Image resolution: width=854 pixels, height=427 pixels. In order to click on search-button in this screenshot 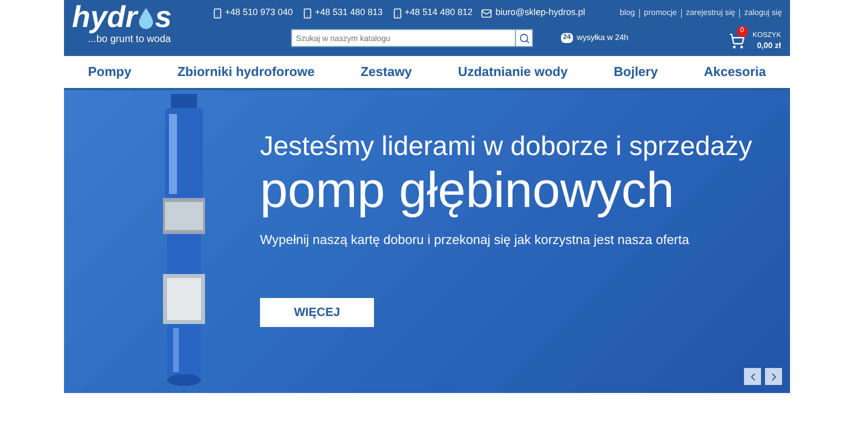, I will do `click(524, 38)`.